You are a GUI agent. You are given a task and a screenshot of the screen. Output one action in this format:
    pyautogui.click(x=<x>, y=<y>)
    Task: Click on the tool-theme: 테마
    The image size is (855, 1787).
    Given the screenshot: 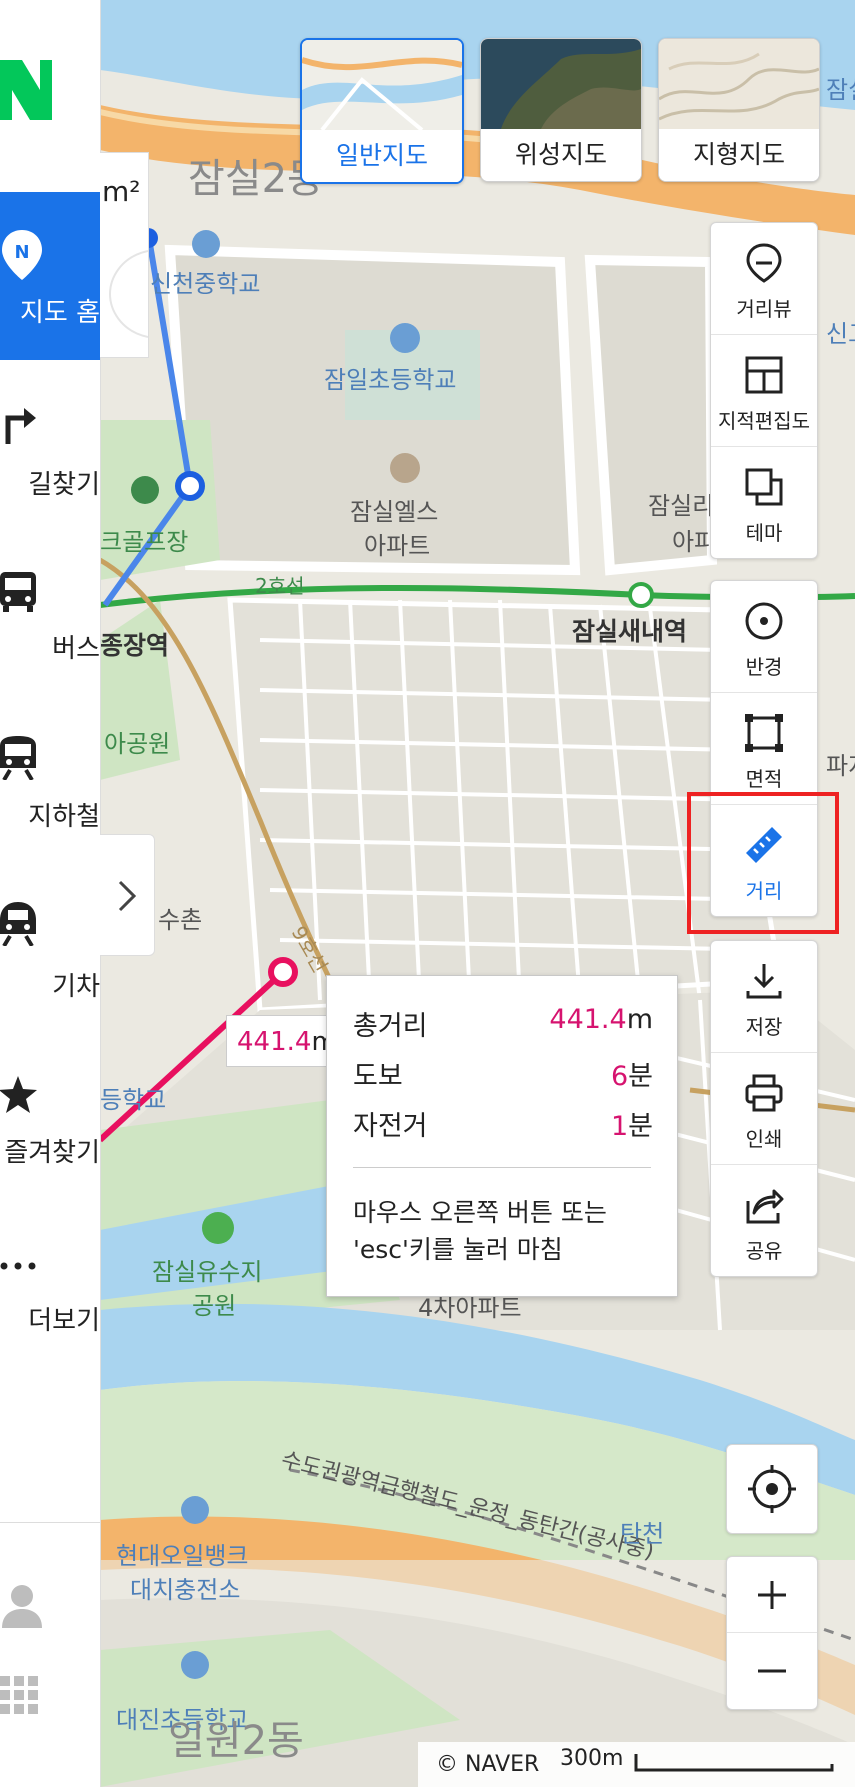 What is the action you would take?
    pyautogui.click(x=764, y=502)
    